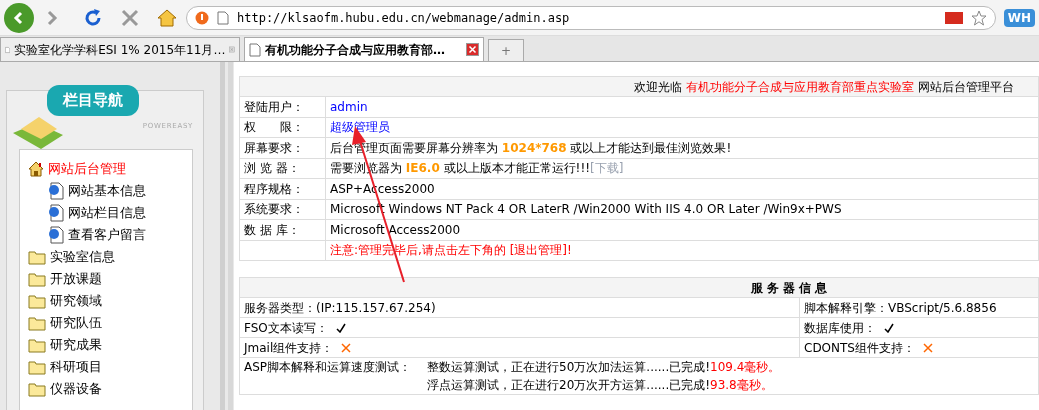 The image size is (1039, 410). What do you see at coordinates (953, 17) in the screenshot?
I see `flag-icon` at bounding box center [953, 17].